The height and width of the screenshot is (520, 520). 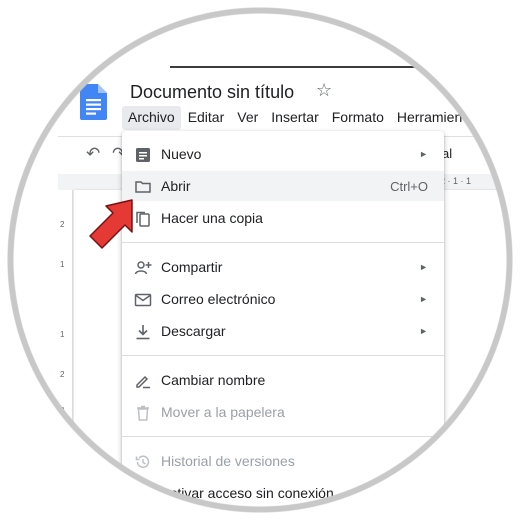 I want to click on menu-item-compartir: Compartir ►, so click(x=283, y=267).